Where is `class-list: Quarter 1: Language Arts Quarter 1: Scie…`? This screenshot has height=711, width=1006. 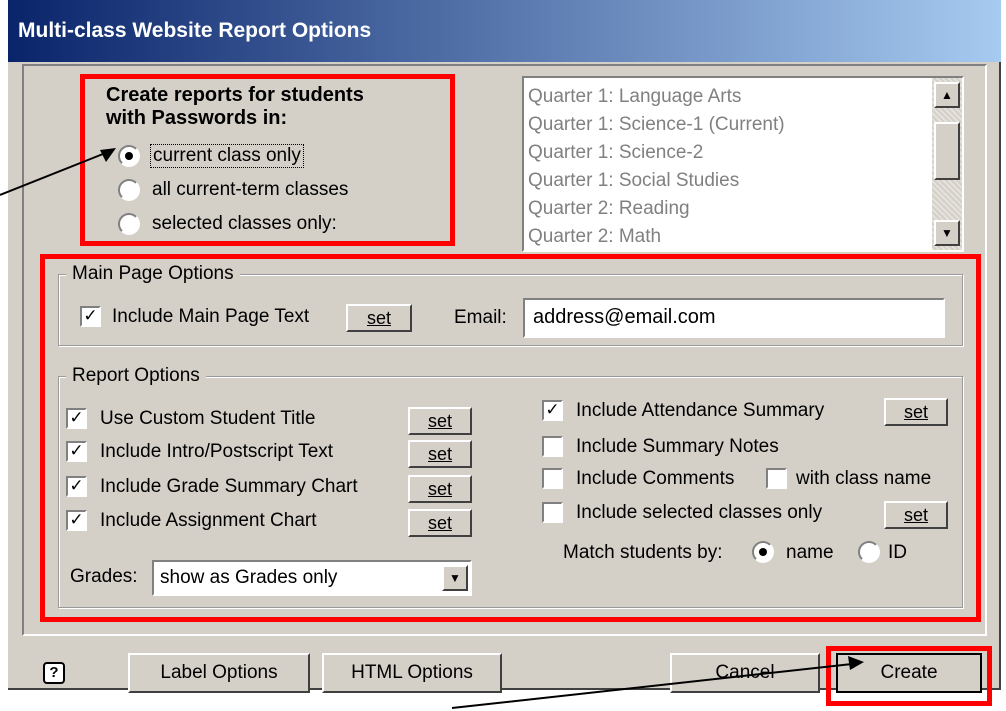 class-list: Quarter 1: Language Arts Quarter 1: Scie… is located at coordinates (656, 166).